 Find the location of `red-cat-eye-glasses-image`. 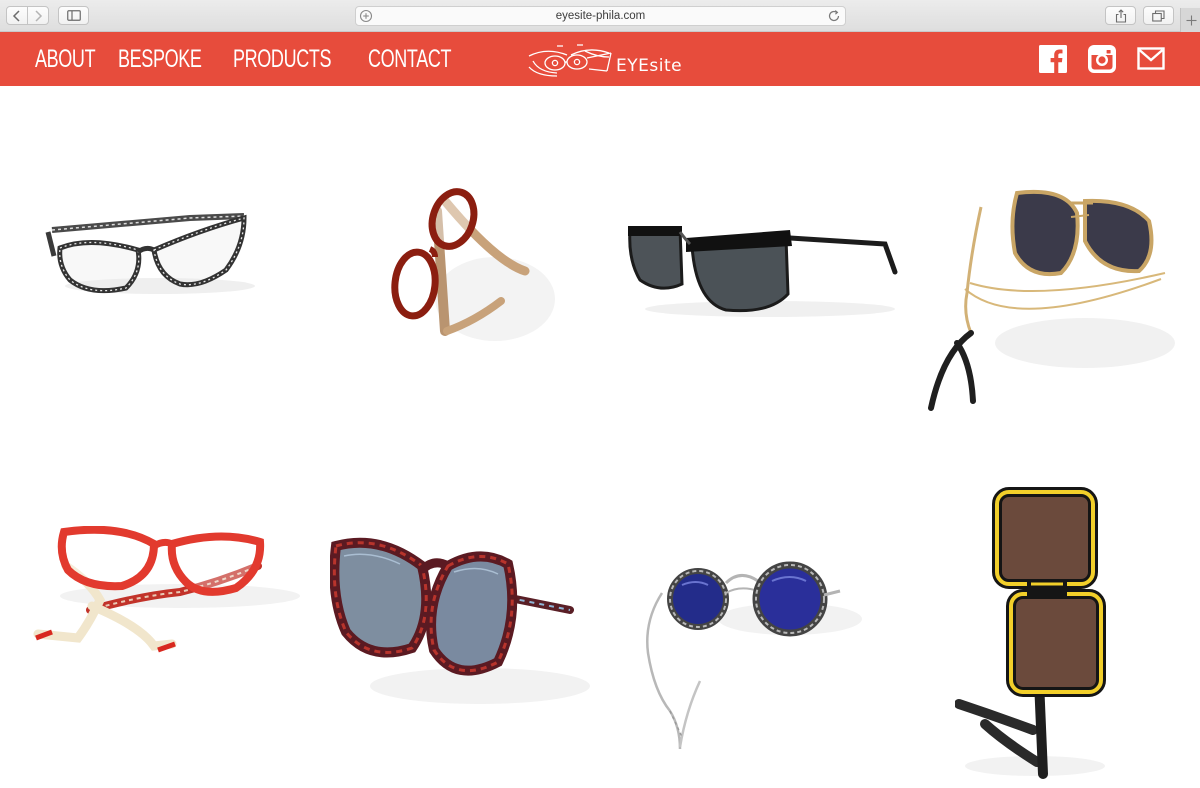

red-cat-eye-glasses-image is located at coordinates (166, 589).